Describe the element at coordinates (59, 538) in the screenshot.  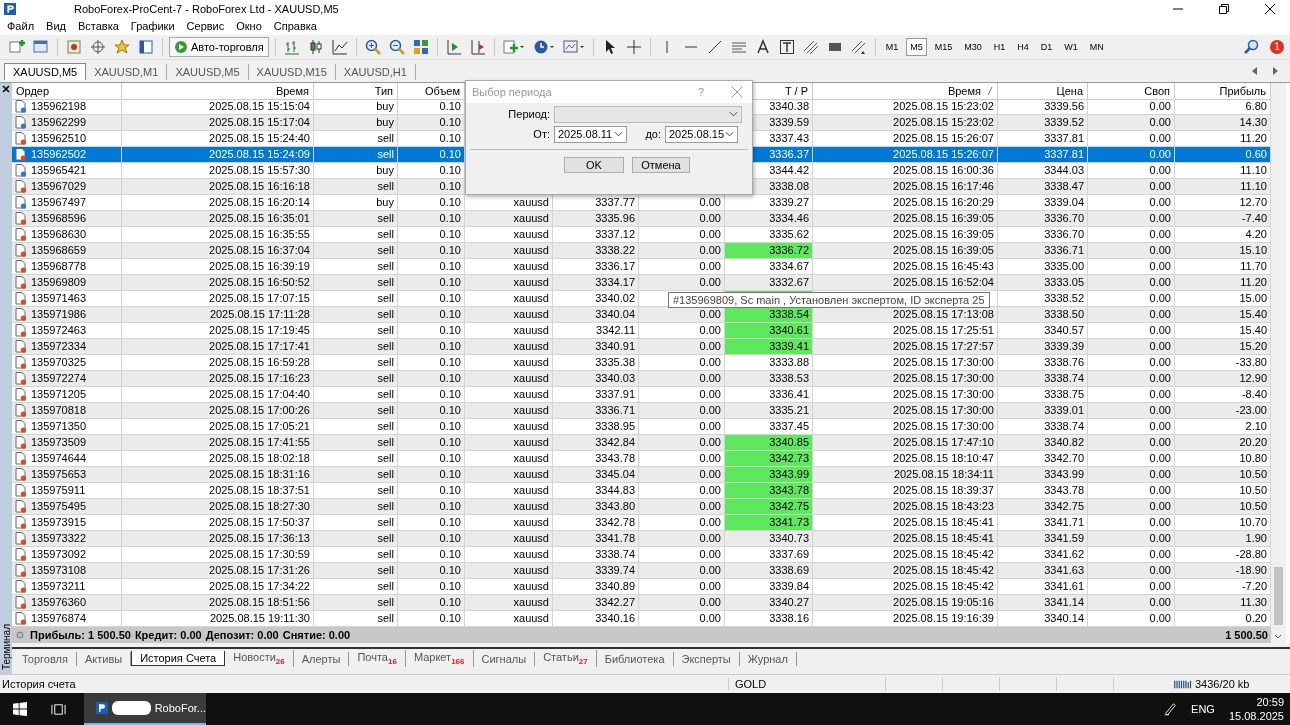
I see `table-cell: 135973322` at that location.